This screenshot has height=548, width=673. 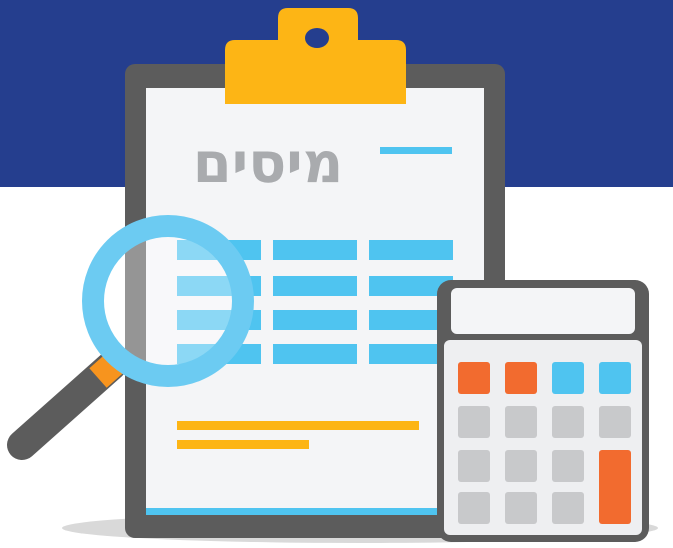 What do you see at coordinates (615, 487) in the screenshot?
I see `calculator-key-tall` at bounding box center [615, 487].